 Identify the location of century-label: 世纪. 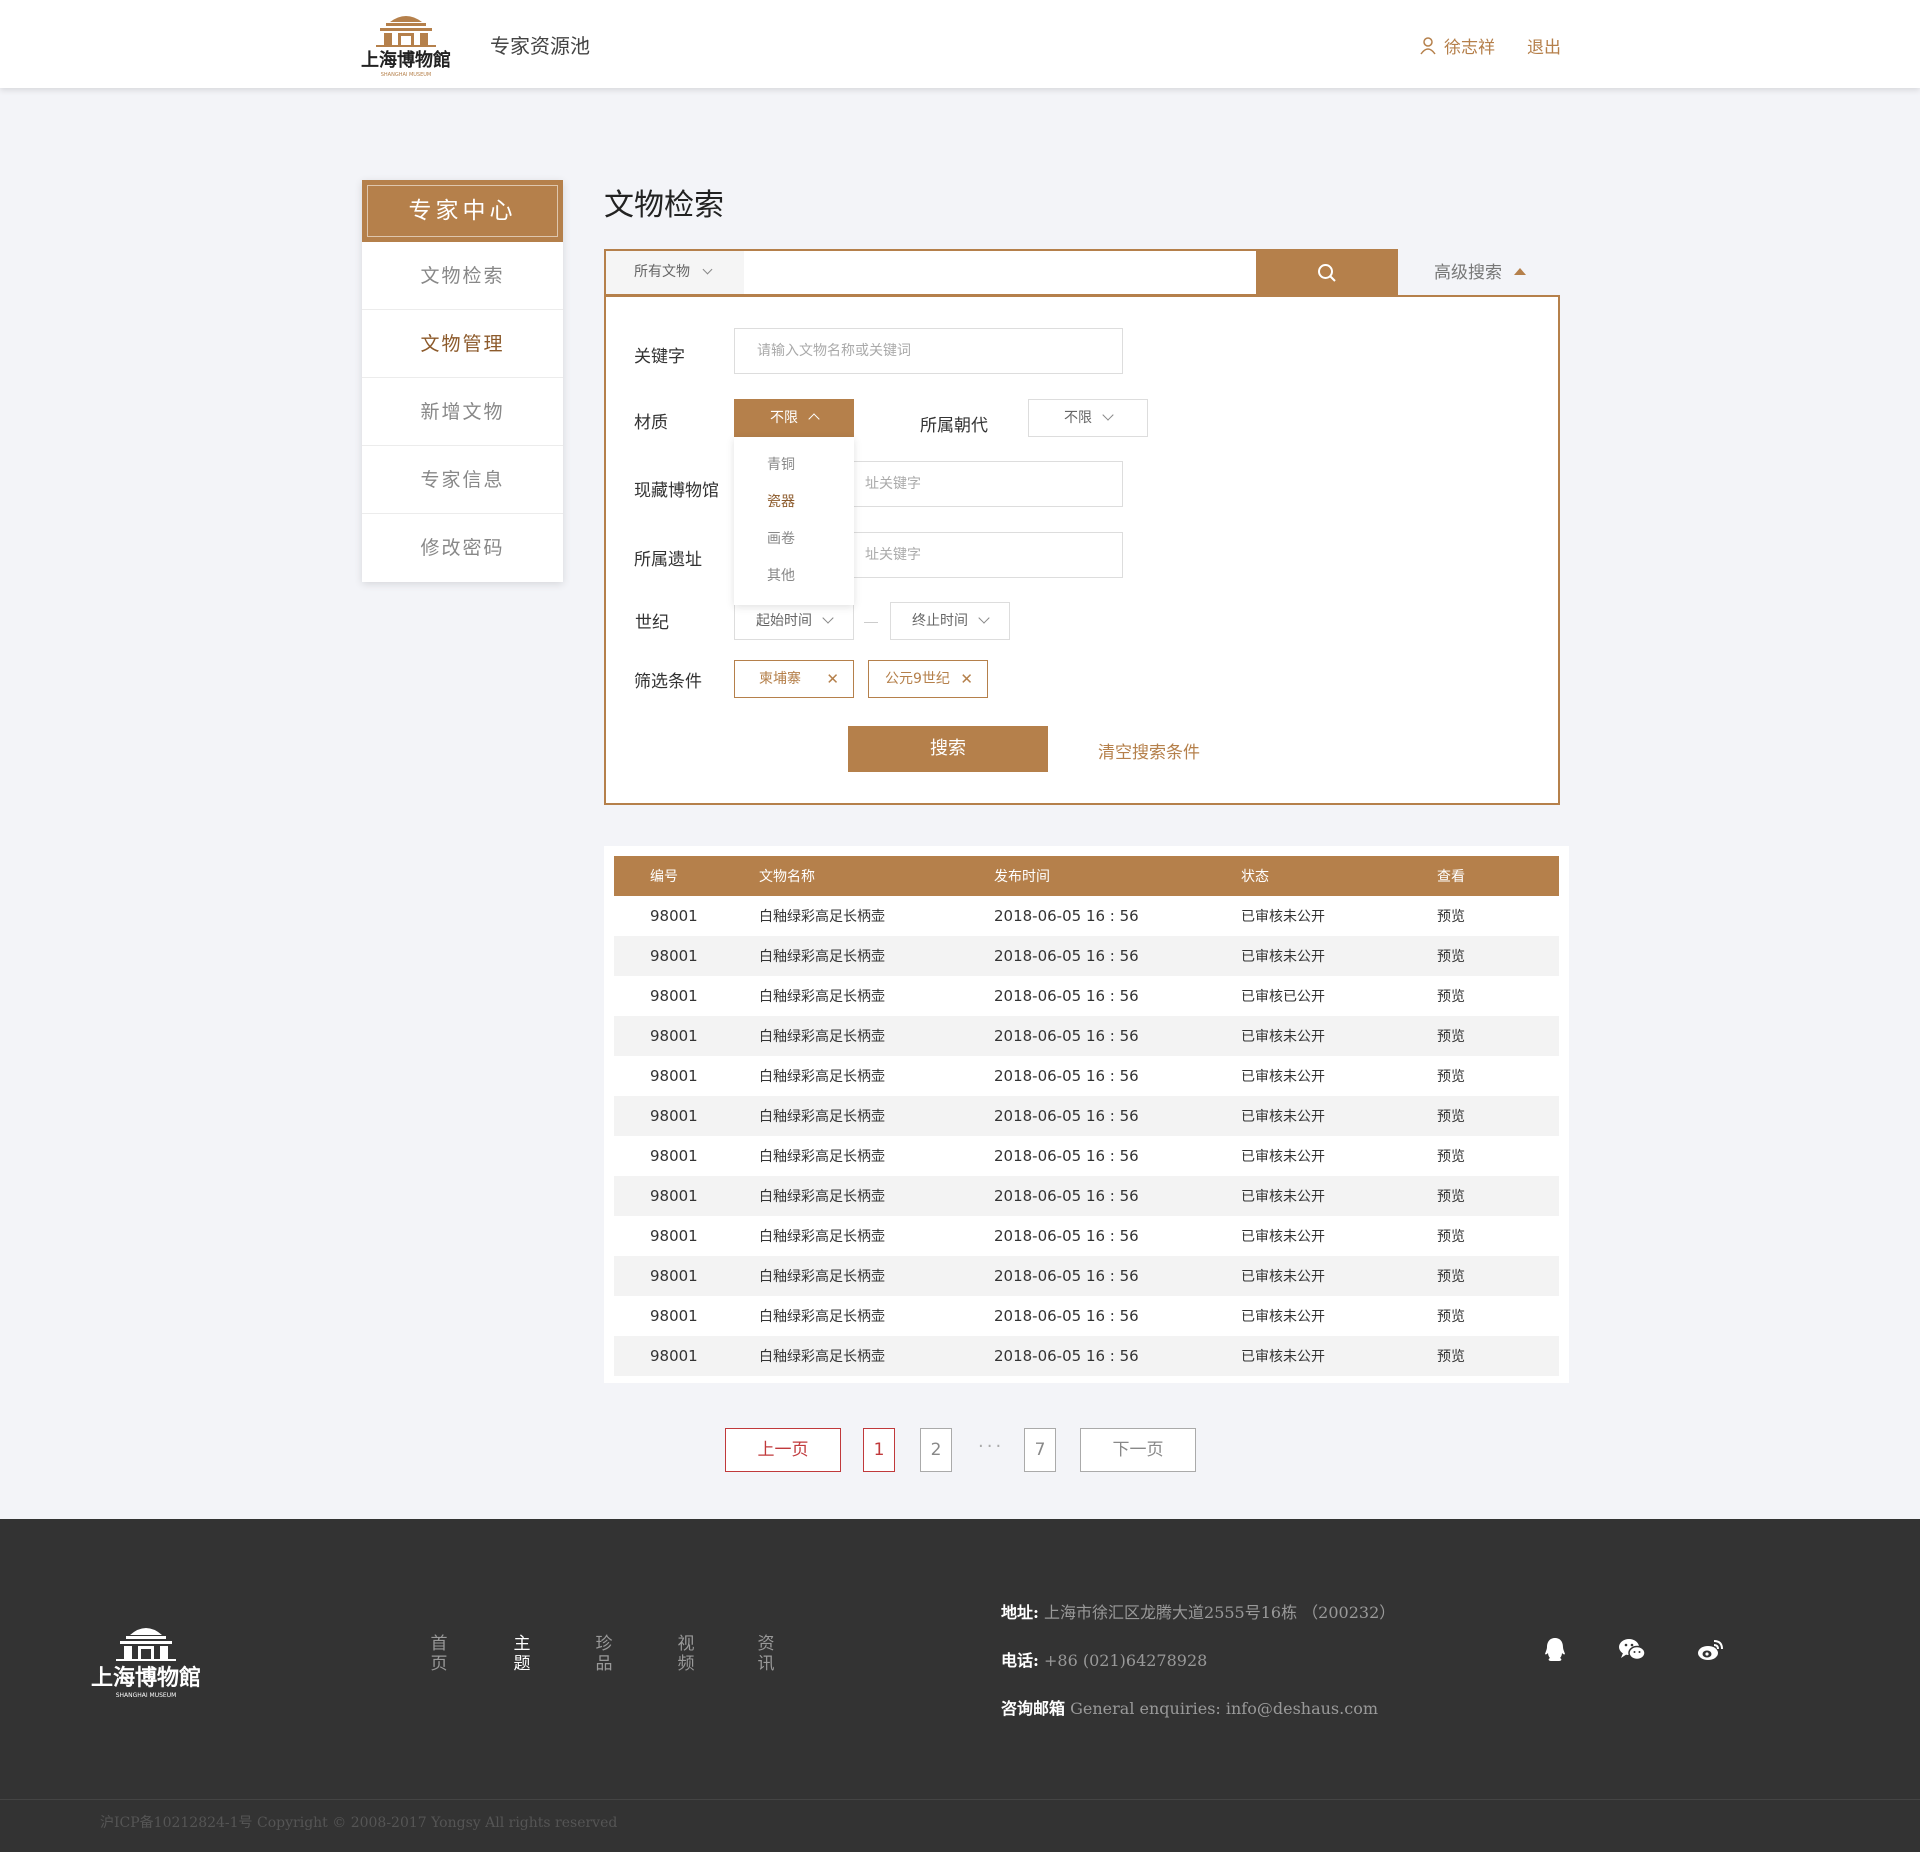
(652, 623).